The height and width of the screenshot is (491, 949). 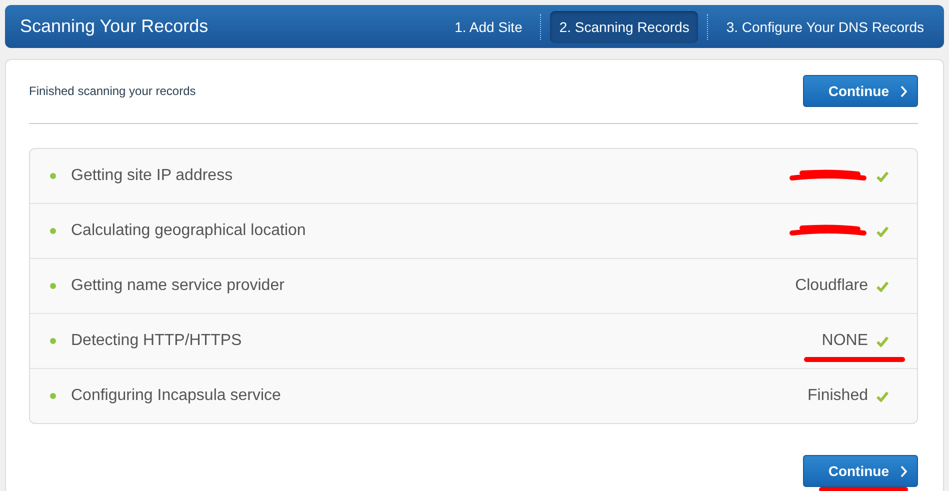 What do you see at coordinates (831, 286) in the screenshot?
I see `step-value: Cloudflare` at bounding box center [831, 286].